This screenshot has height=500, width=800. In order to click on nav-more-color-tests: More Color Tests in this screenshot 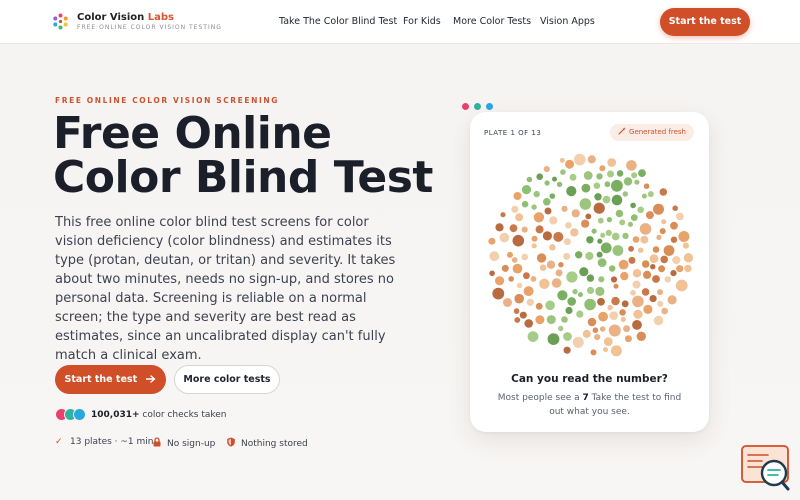, I will do `click(492, 21)`.